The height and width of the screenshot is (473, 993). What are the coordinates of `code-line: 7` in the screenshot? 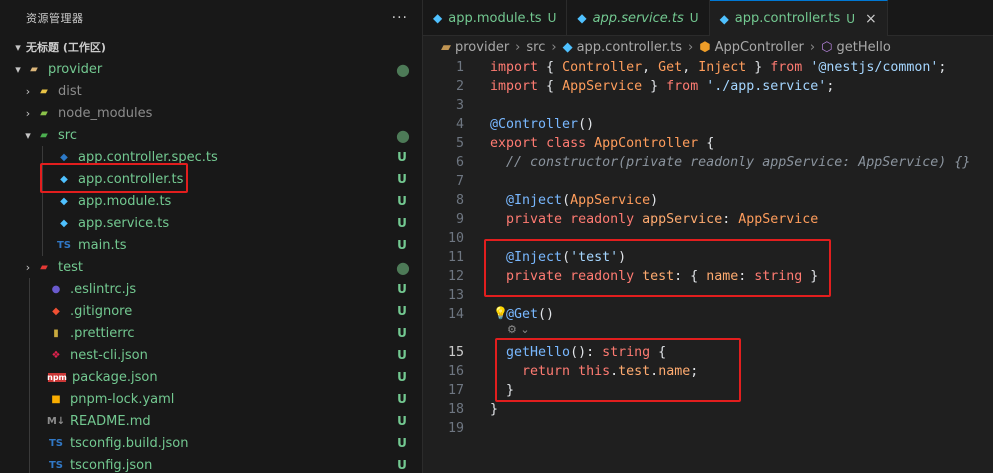 It's located at (708, 181).